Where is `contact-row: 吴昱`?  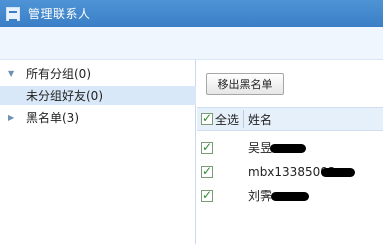 contact-row: 吴昱 is located at coordinates (290, 147).